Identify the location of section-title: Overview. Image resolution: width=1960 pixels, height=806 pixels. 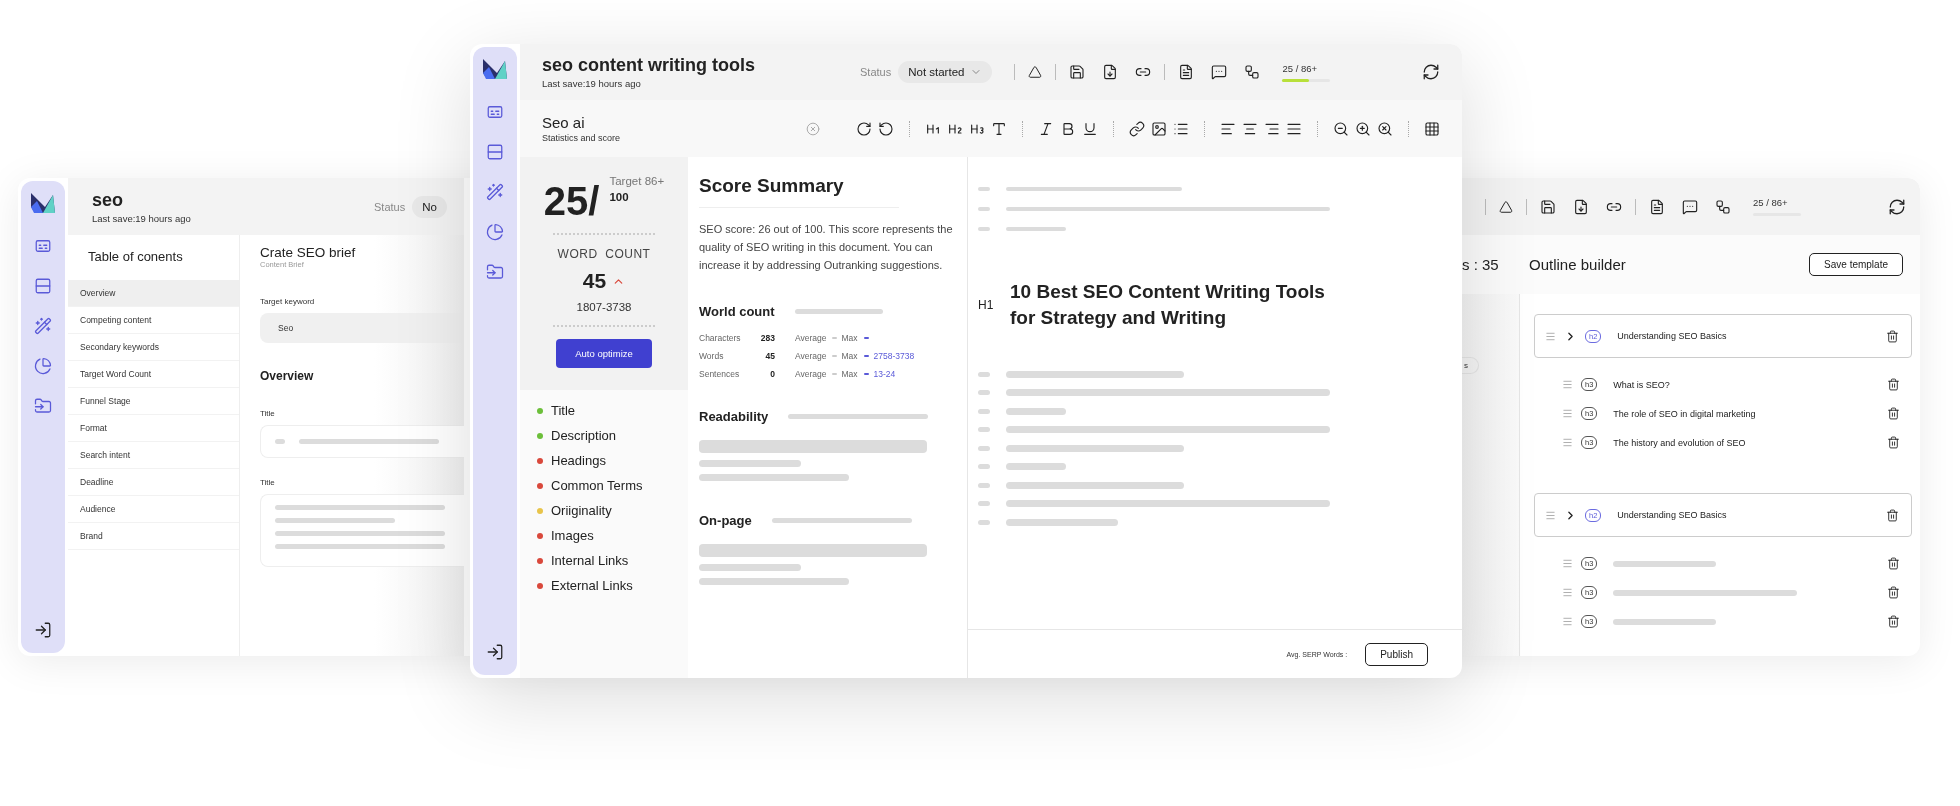
(287, 376).